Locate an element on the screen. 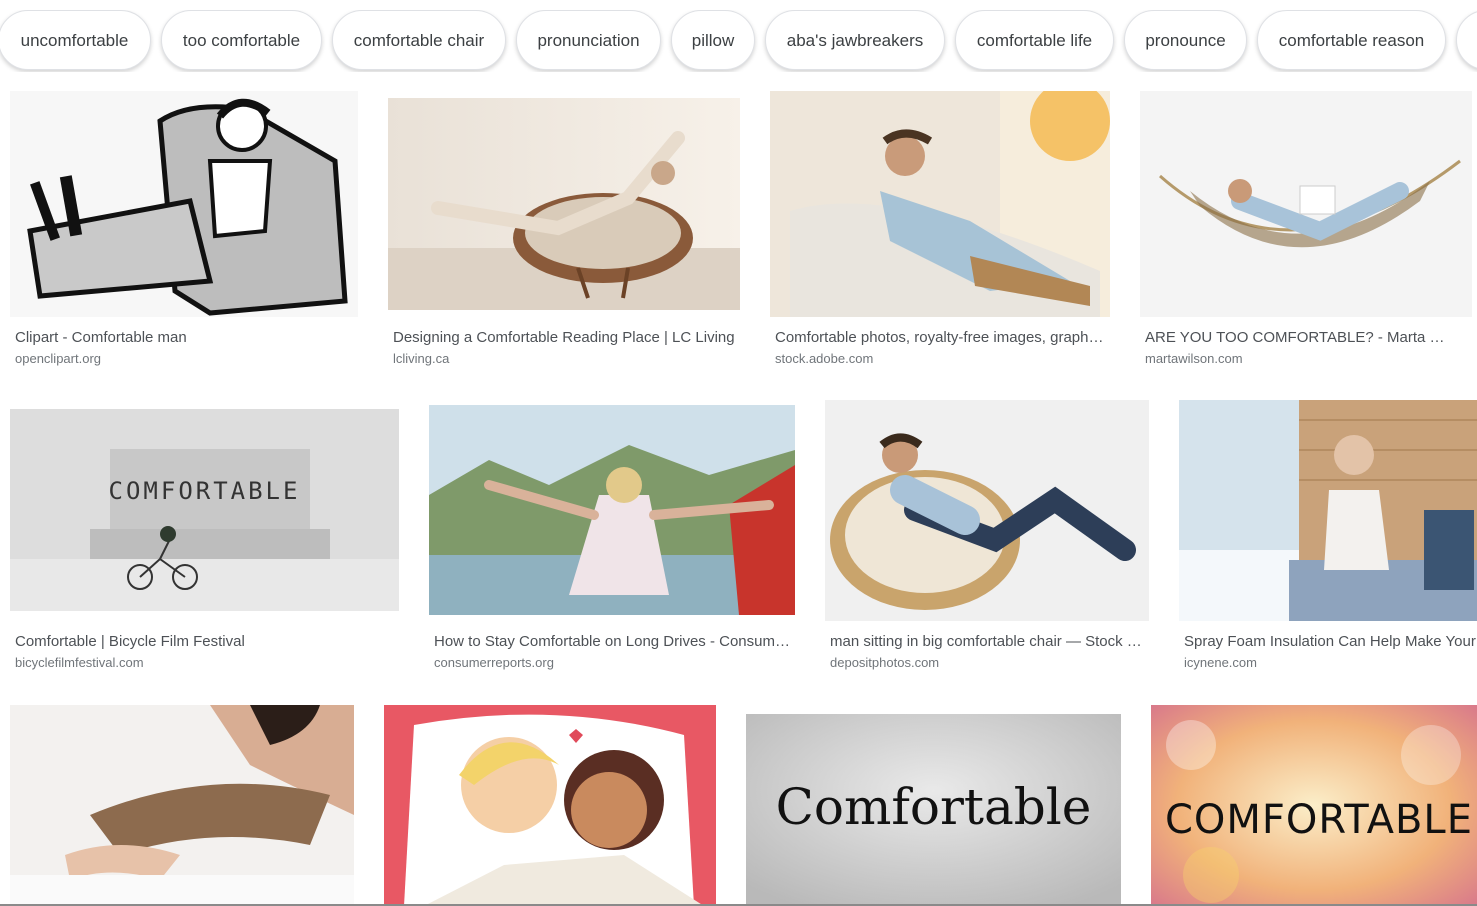  result-source: consumerreports.org is located at coordinates (494, 663).